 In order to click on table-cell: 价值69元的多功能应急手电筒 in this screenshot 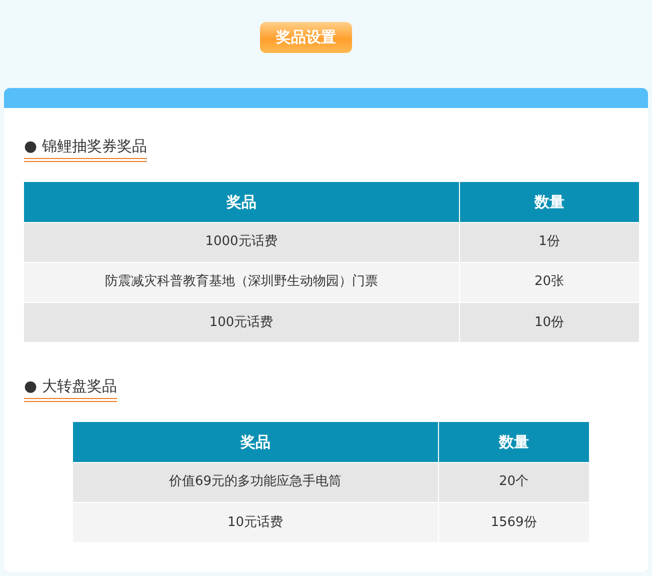, I will do `click(255, 482)`.